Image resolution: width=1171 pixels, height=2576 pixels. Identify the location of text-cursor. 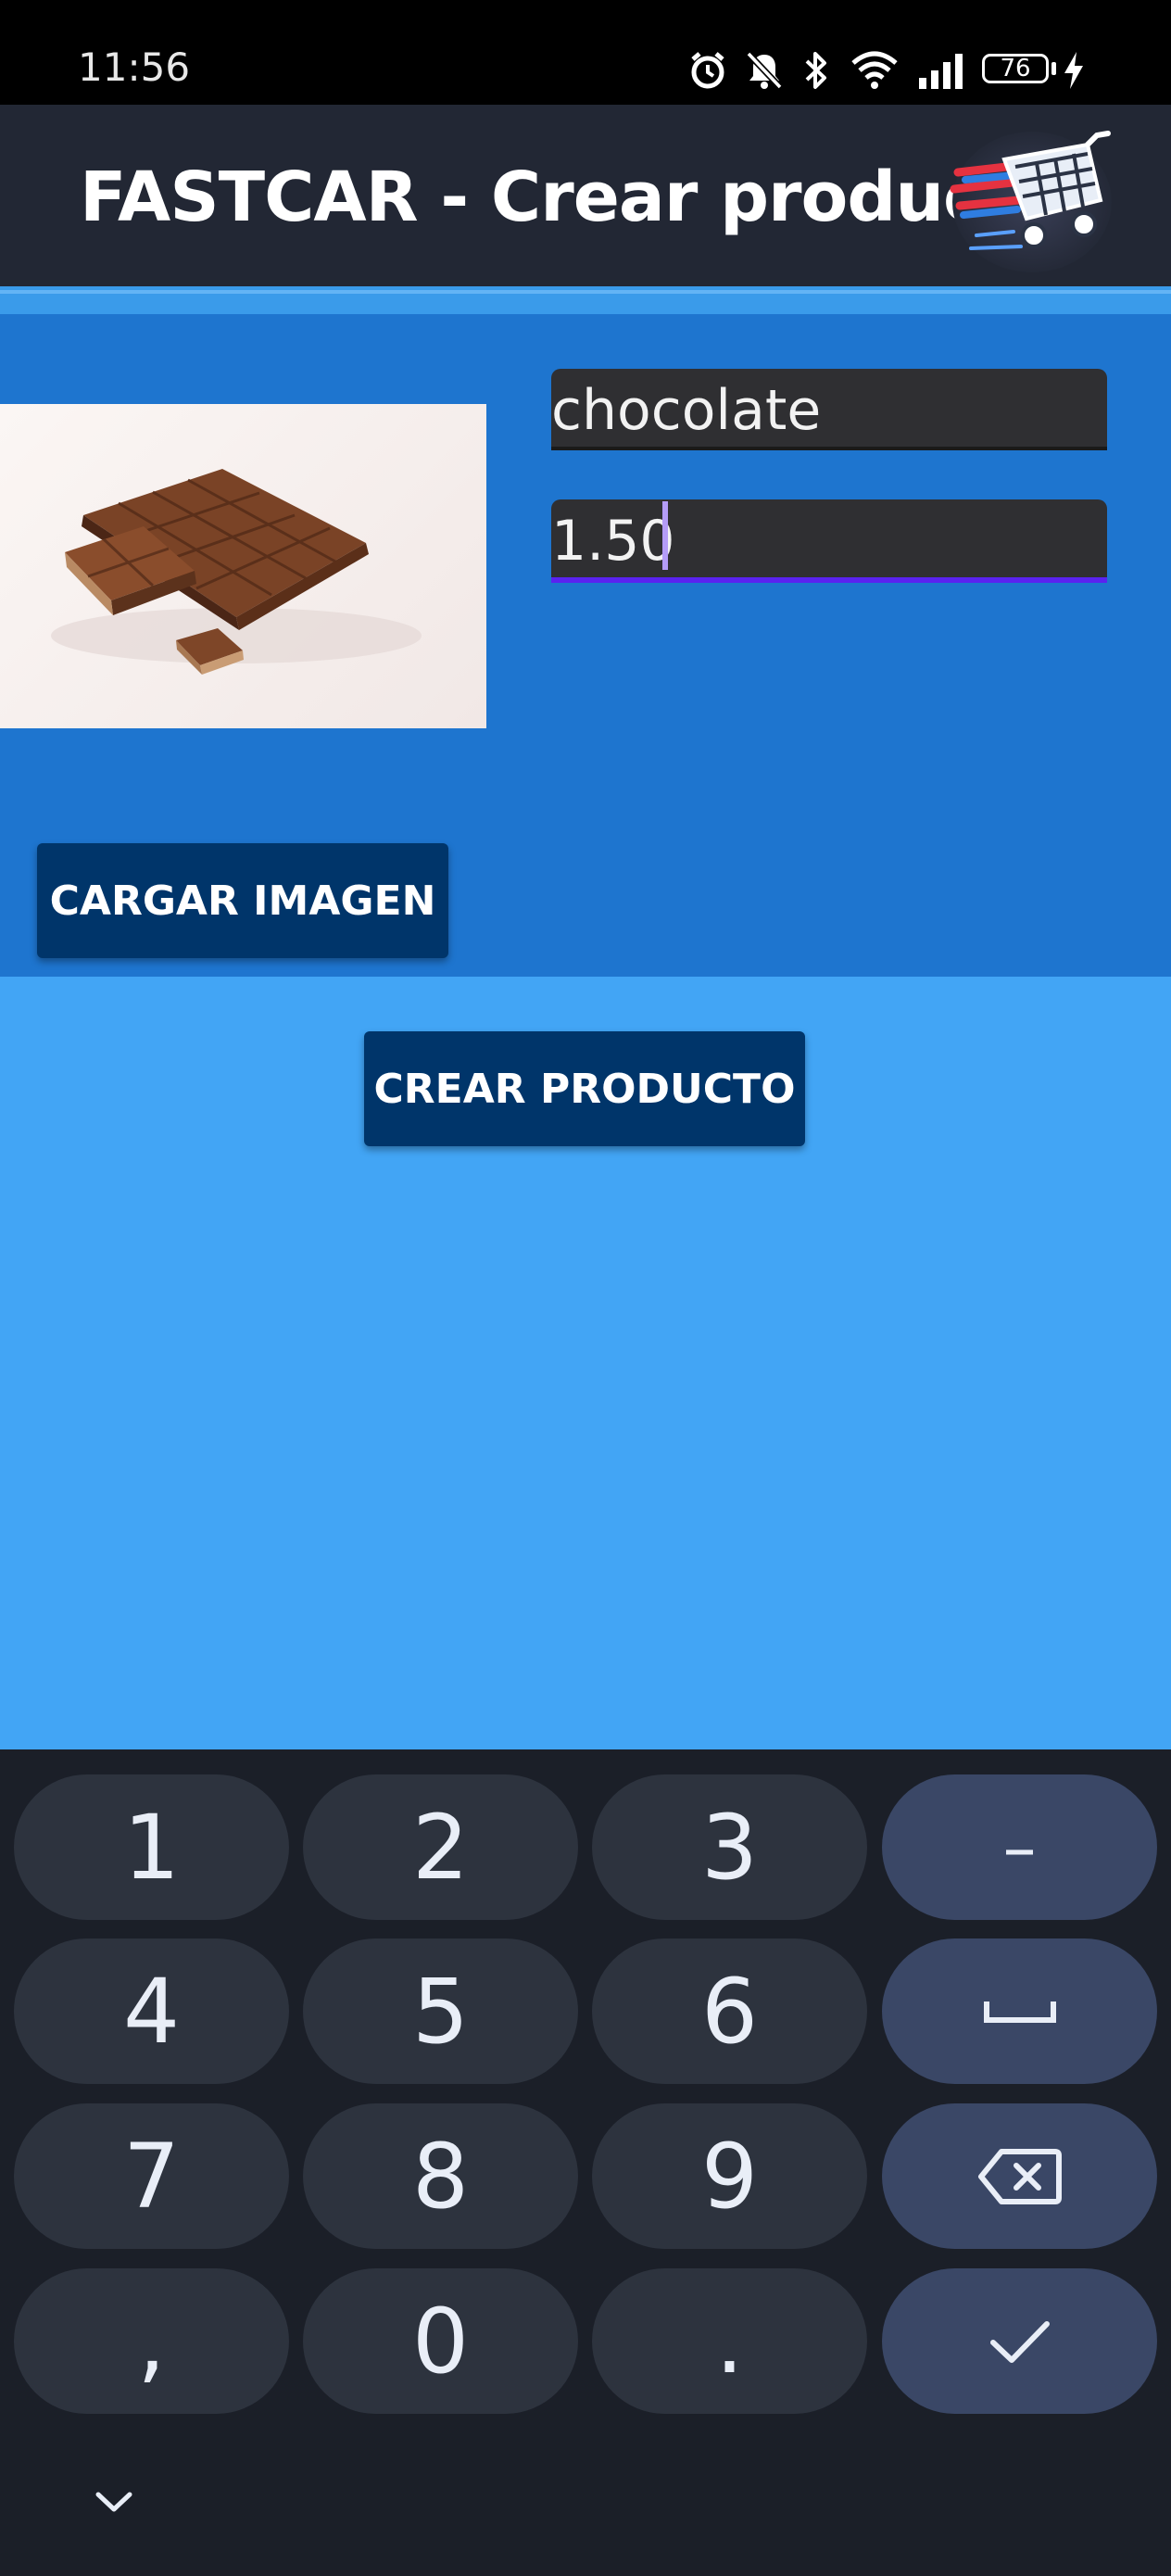
(665, 536).